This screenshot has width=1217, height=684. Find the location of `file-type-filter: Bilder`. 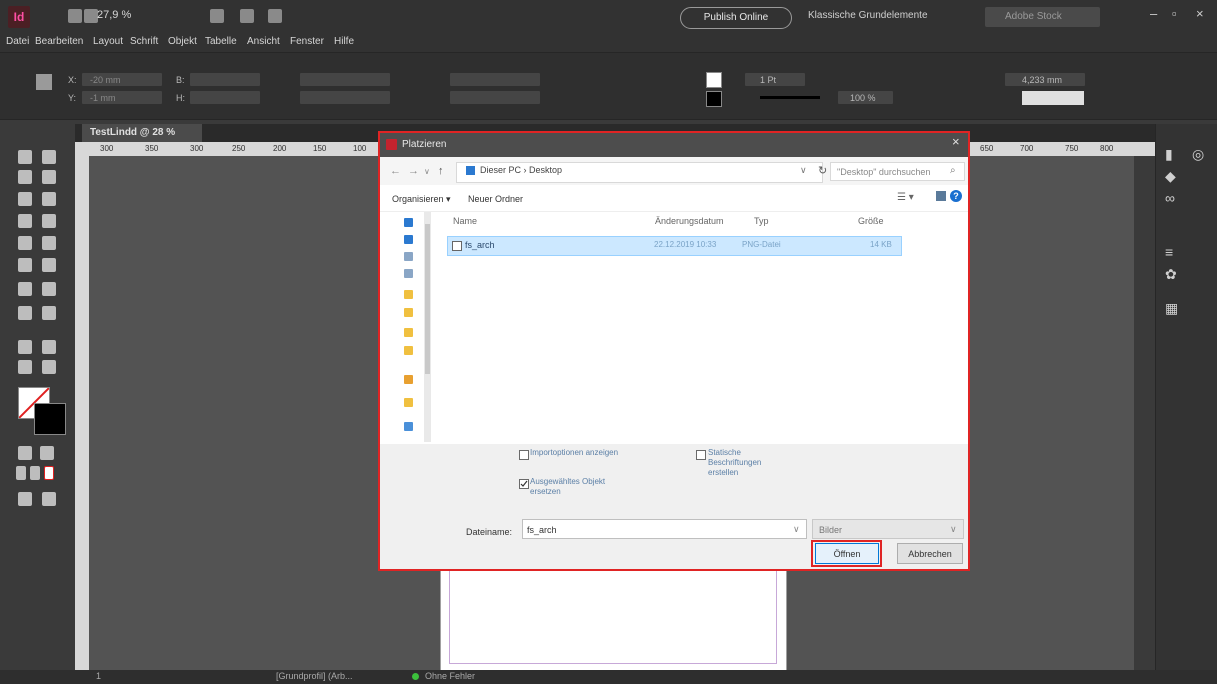

file-type-filter: Bilder is located at coordinates (888, 529).